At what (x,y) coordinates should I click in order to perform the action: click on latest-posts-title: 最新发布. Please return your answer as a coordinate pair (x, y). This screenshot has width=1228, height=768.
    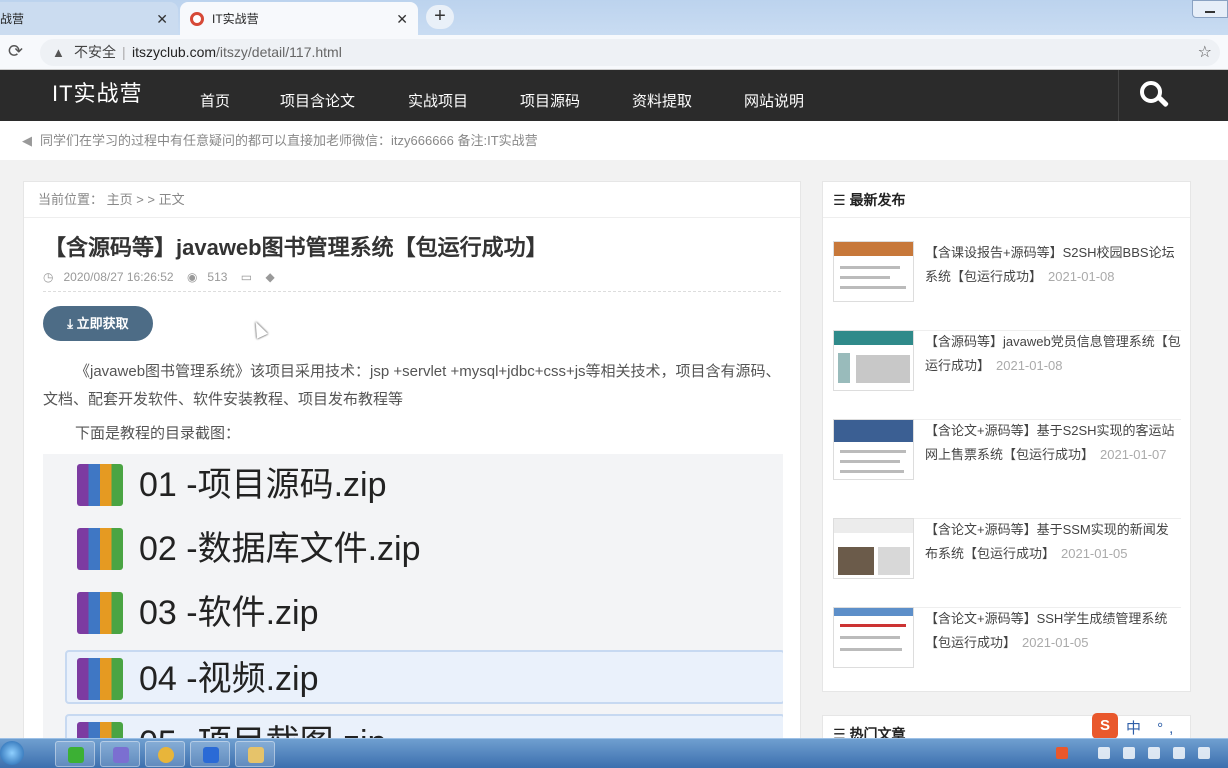
    Looking at the image, I should click on (877, 200).